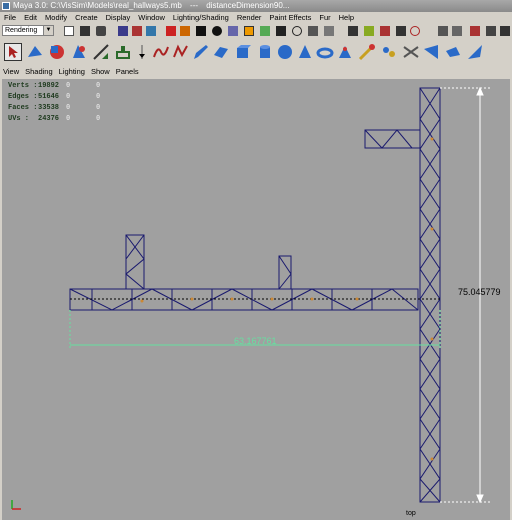 The width and height of the screenshot is (512, 520). What do you see at coordinates (151, 31) in the screenshot?
I see `select-component-icon` at bounding box center [151, 31].